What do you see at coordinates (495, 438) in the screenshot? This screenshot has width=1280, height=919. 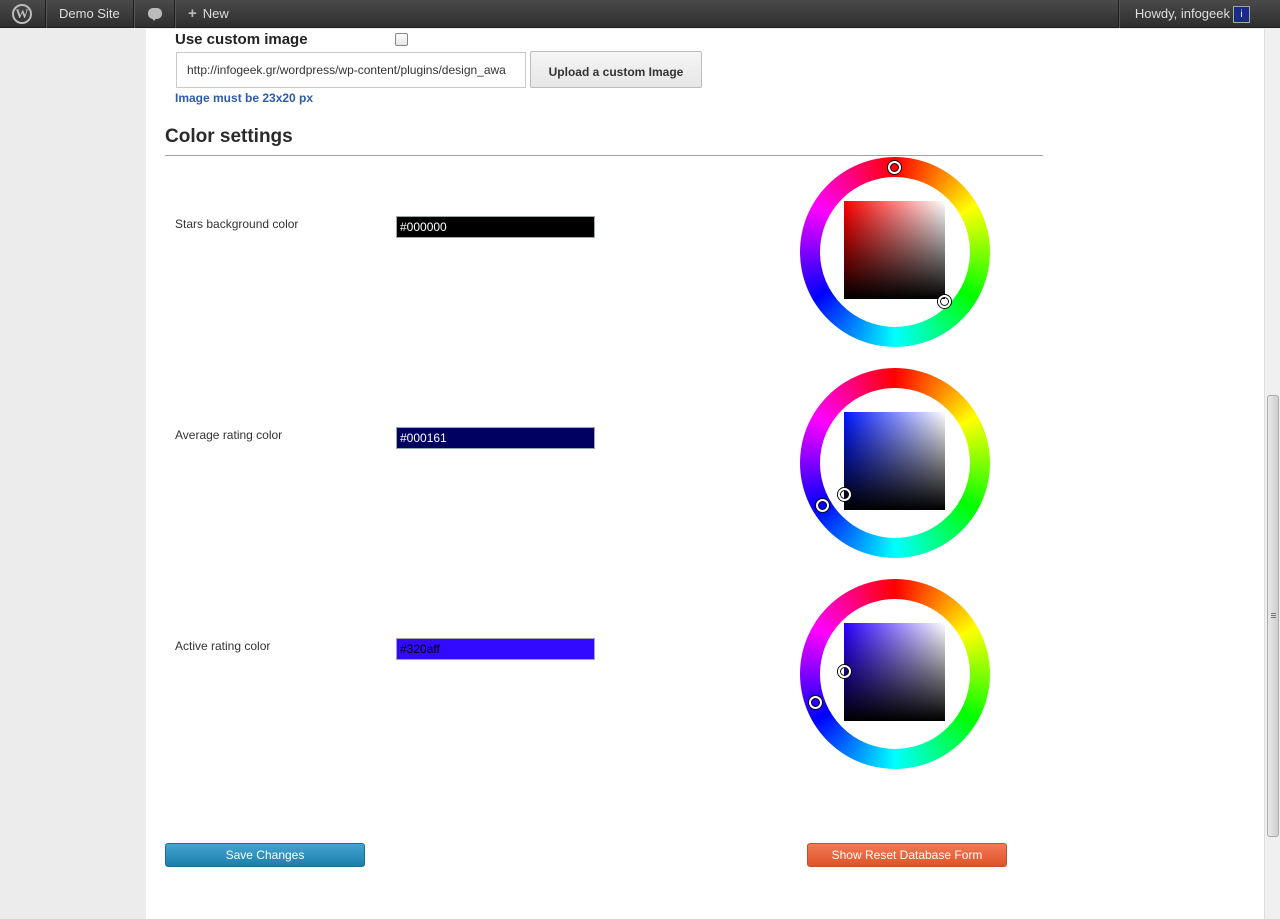 I see `average-rating-color-input: #000161` at bounding box center [495, 438].